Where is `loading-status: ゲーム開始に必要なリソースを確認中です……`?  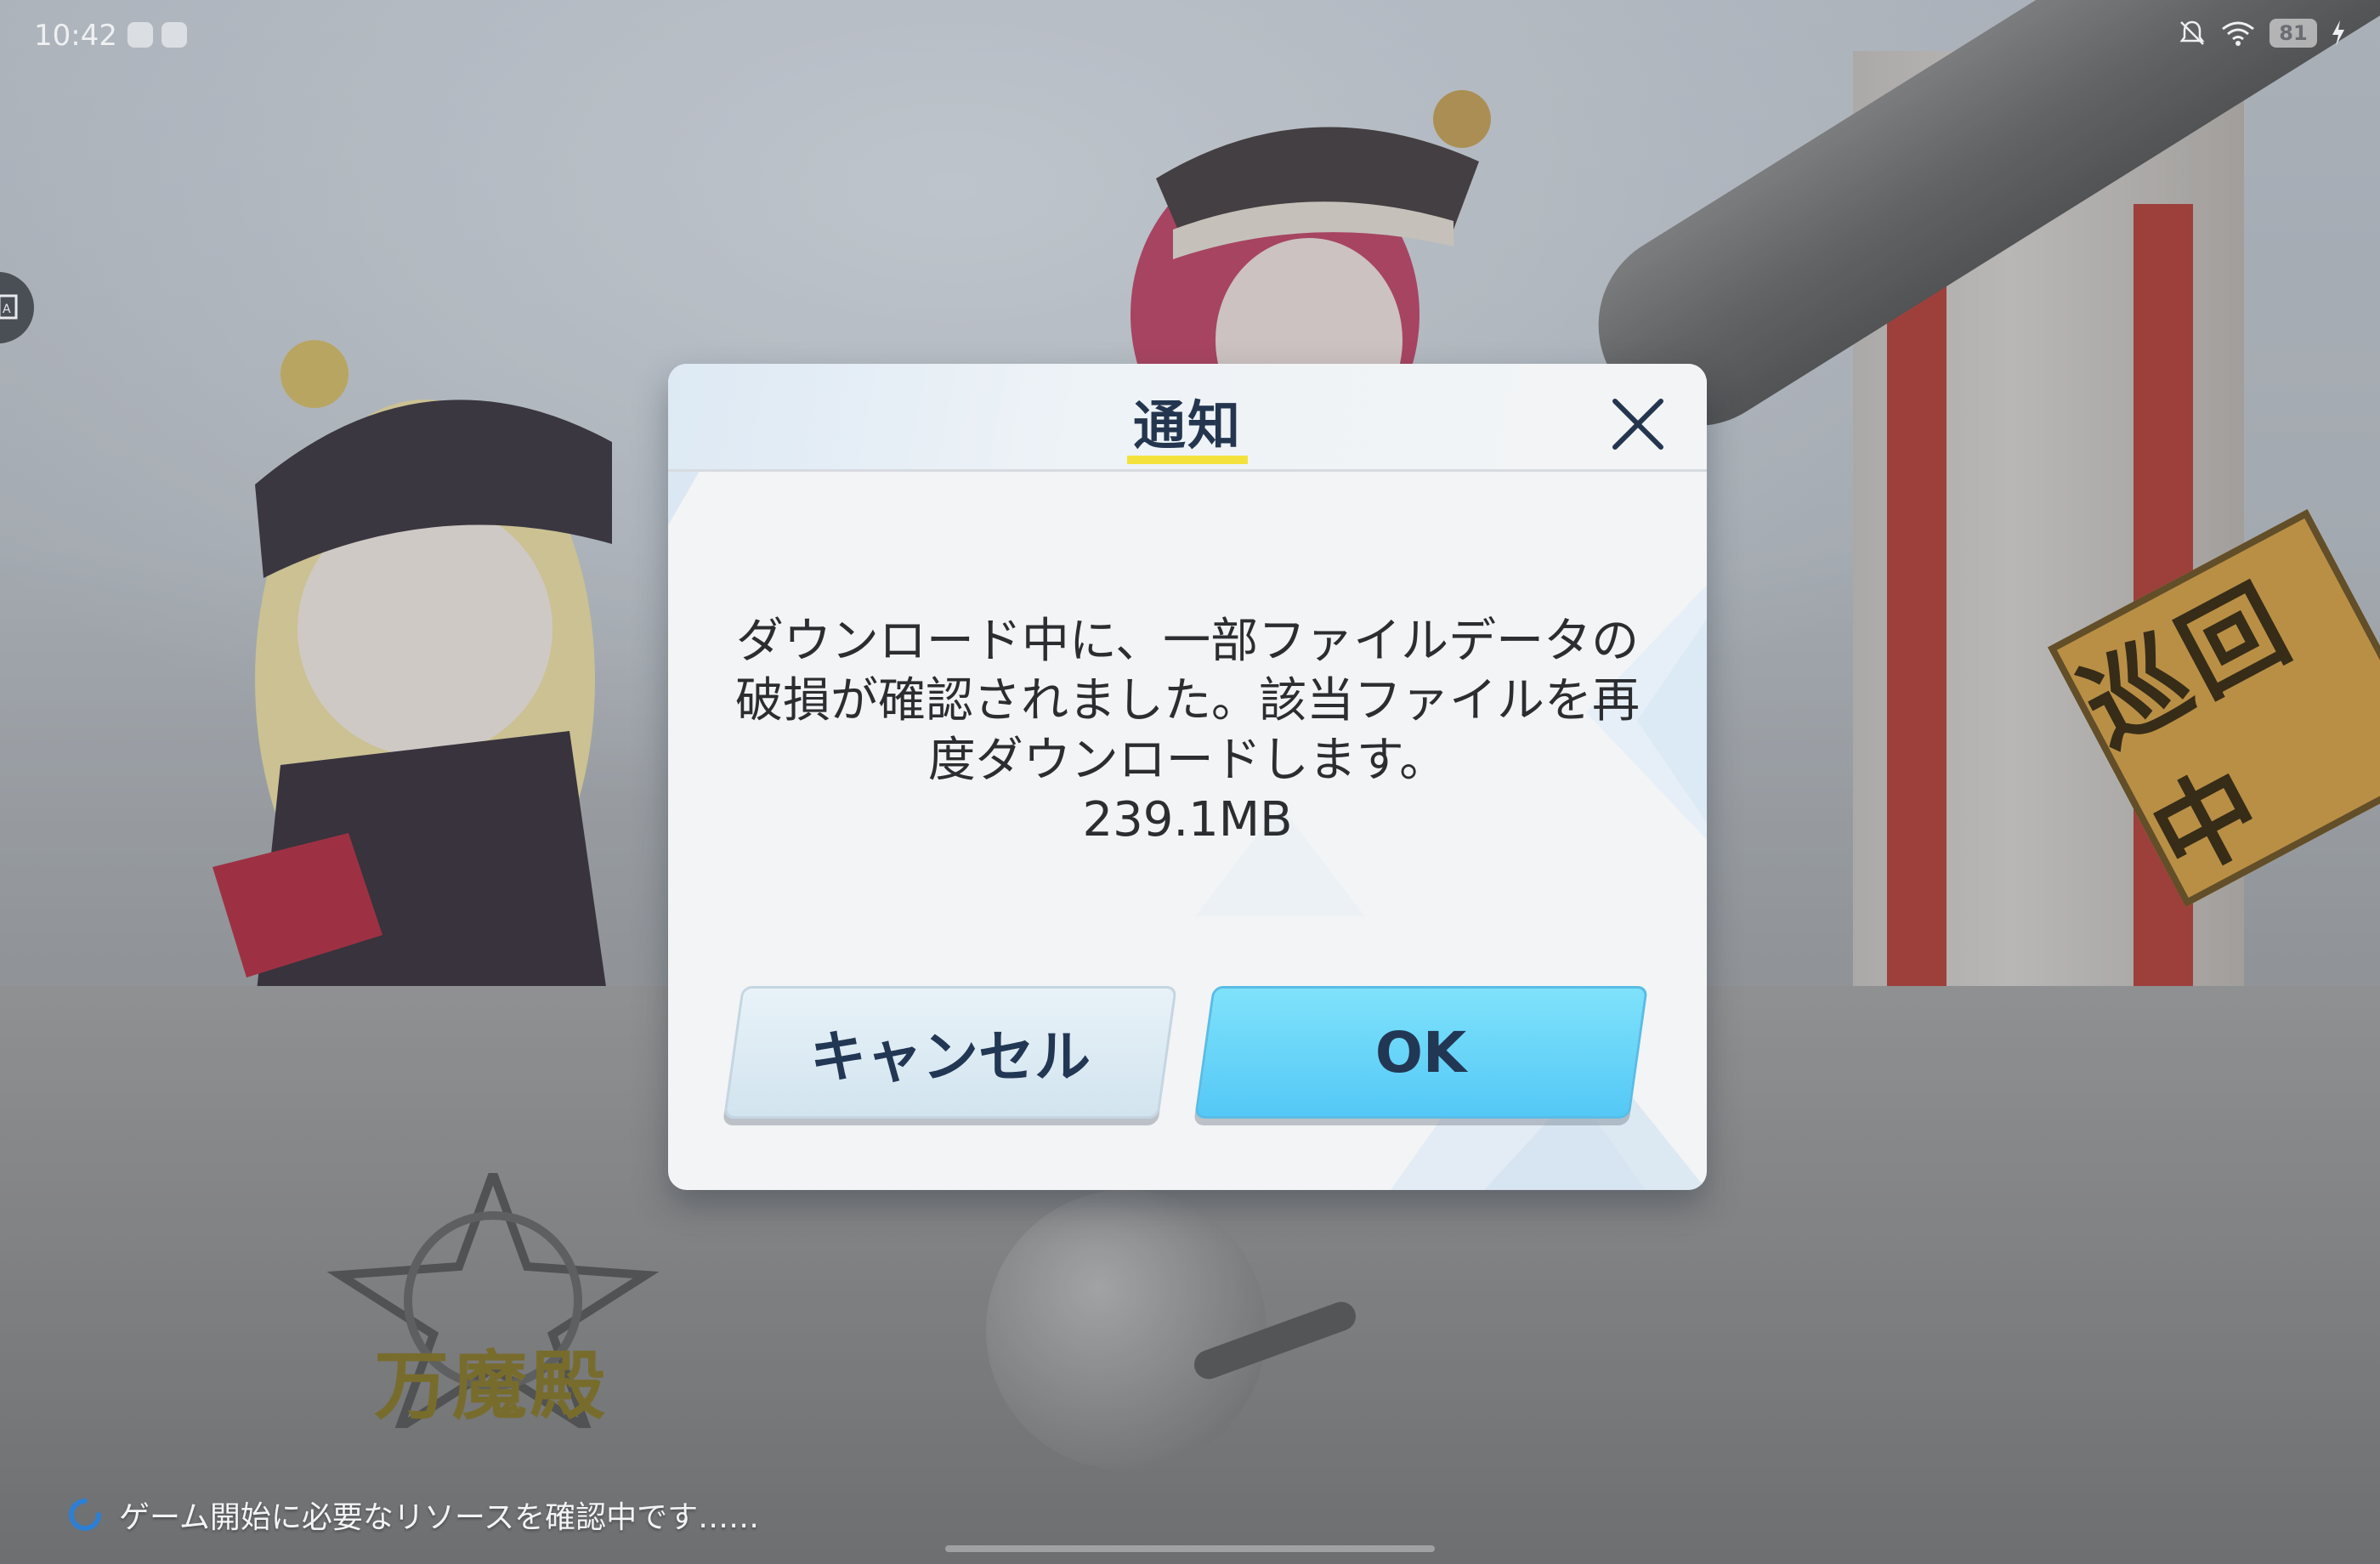 loading-status: ゲーム開始に必要なリソースを確認中です…… is located at coordinates (412, 1515).